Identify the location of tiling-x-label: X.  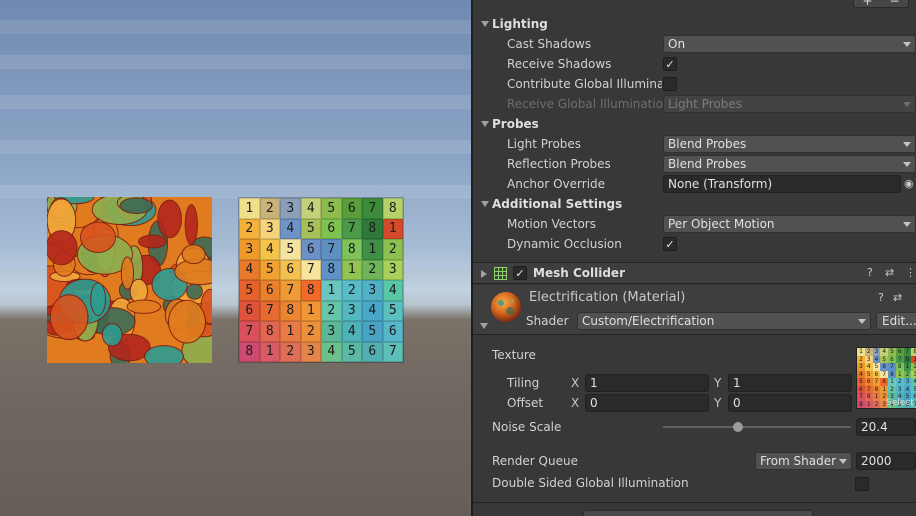
(575, 383).